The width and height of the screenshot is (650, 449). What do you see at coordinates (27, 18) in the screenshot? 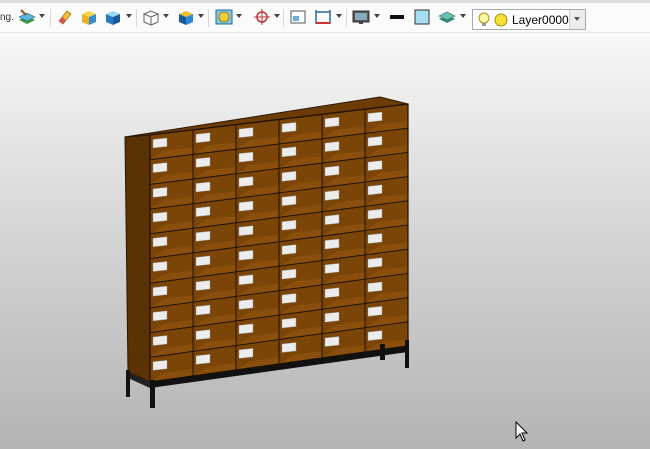
I see `layers-icon` at bounding box center [27, 18].